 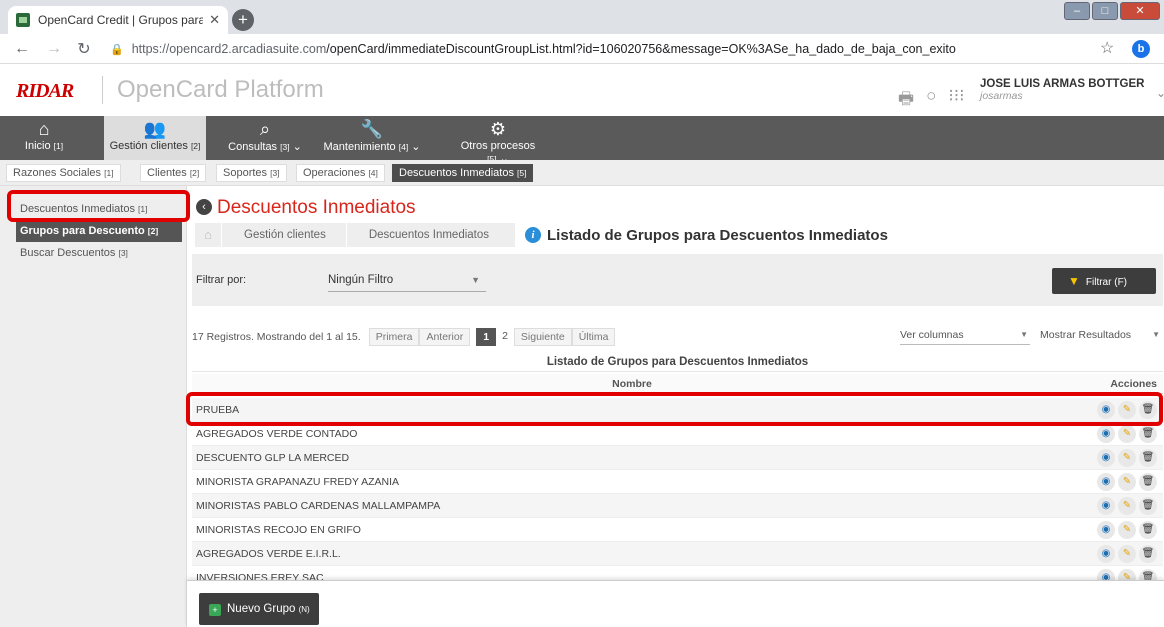 I want to click on table-row: MINORISTAS RECOJO EN GRIFO ◉ ✎ 🗑, so click(x=677, y=530).